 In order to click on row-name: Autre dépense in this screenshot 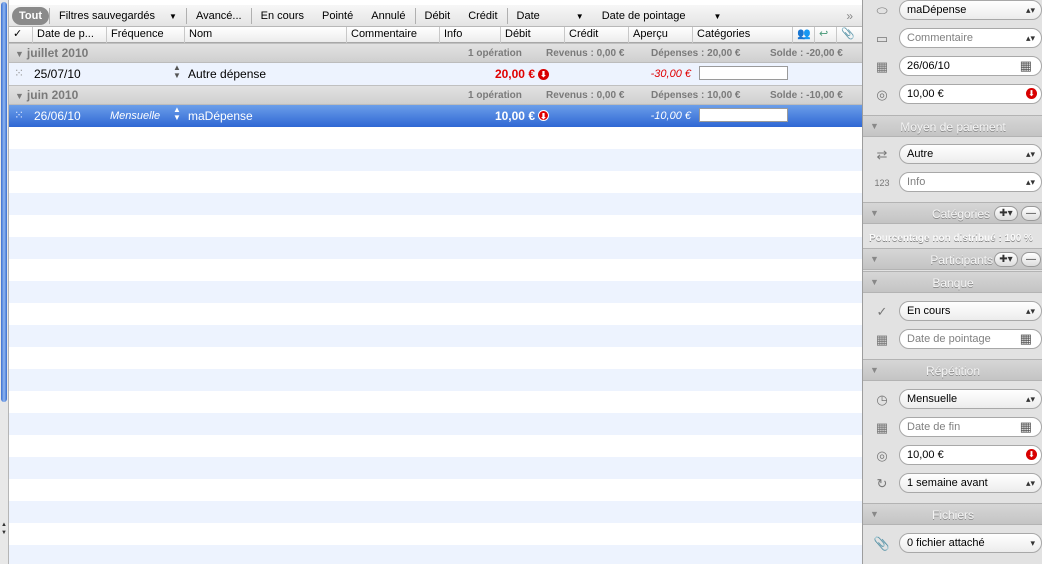, I will do `click(227, 74)`.